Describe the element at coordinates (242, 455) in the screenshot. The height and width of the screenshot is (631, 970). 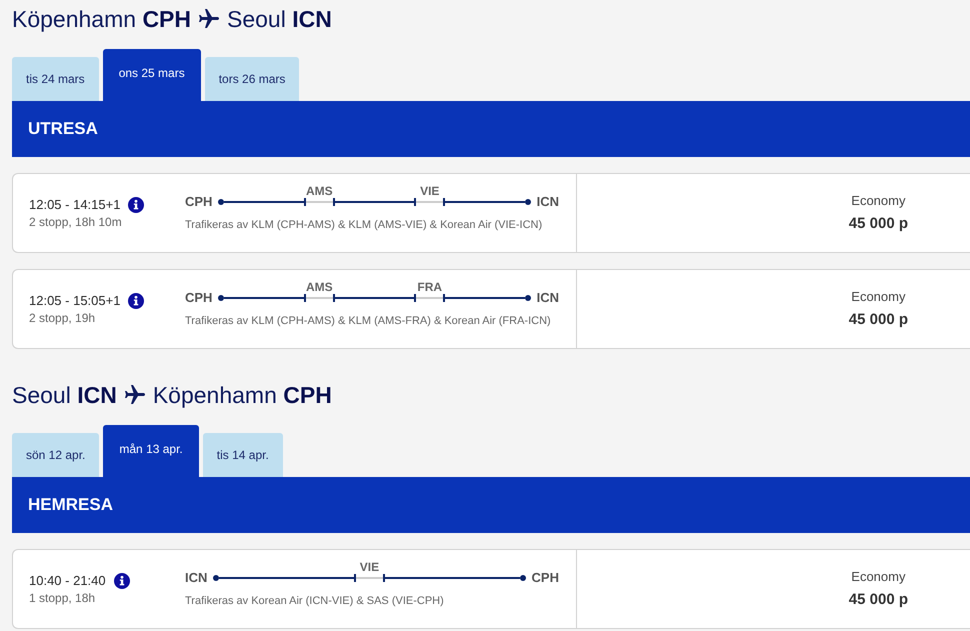
I see `date-tab: tis 14 apr.` at that location.